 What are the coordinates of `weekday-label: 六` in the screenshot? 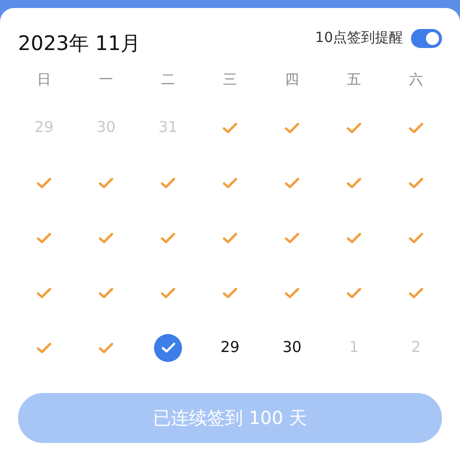 It's located at (416, 80).